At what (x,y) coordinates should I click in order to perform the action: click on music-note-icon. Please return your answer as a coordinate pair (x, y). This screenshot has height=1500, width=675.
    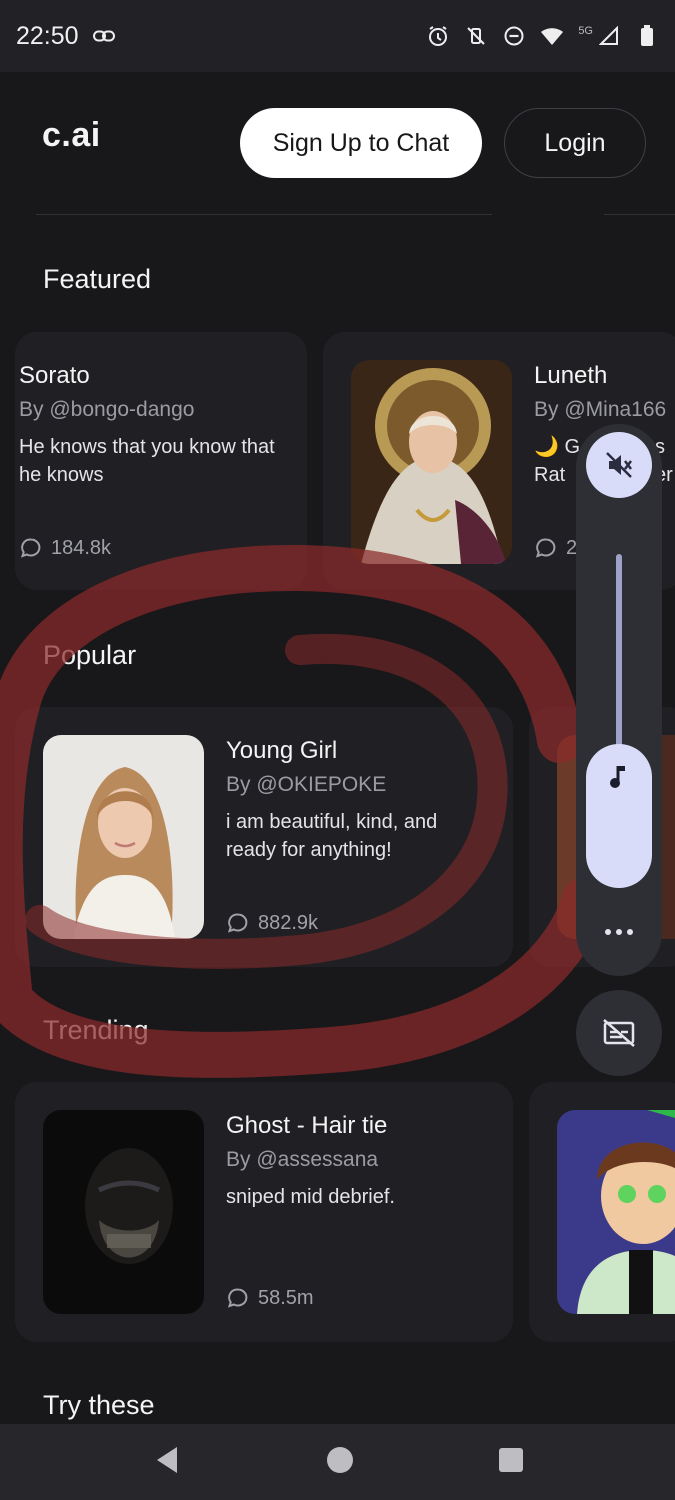
    Looking at the image, I should click on (619, 825).